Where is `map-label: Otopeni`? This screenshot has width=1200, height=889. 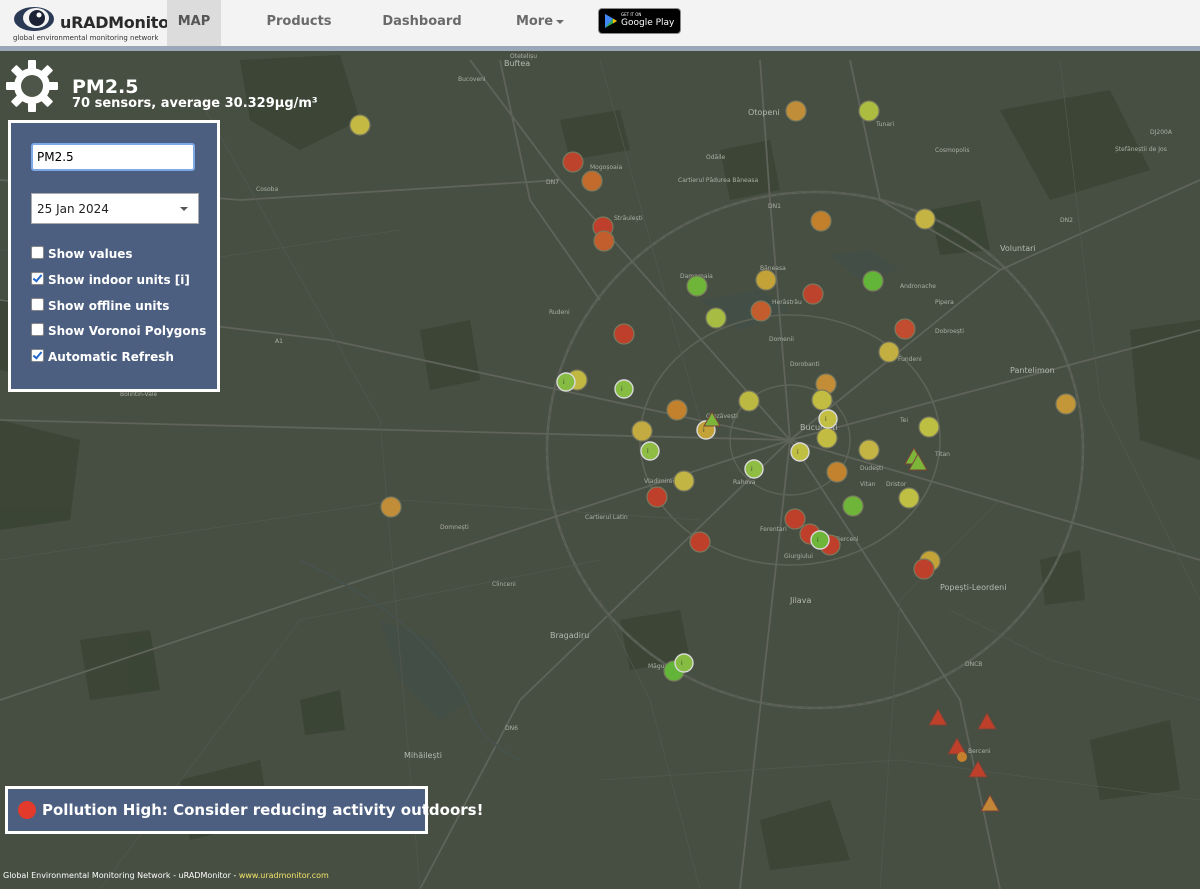 map-label: Otopeni is located at coordinates (764, 112).